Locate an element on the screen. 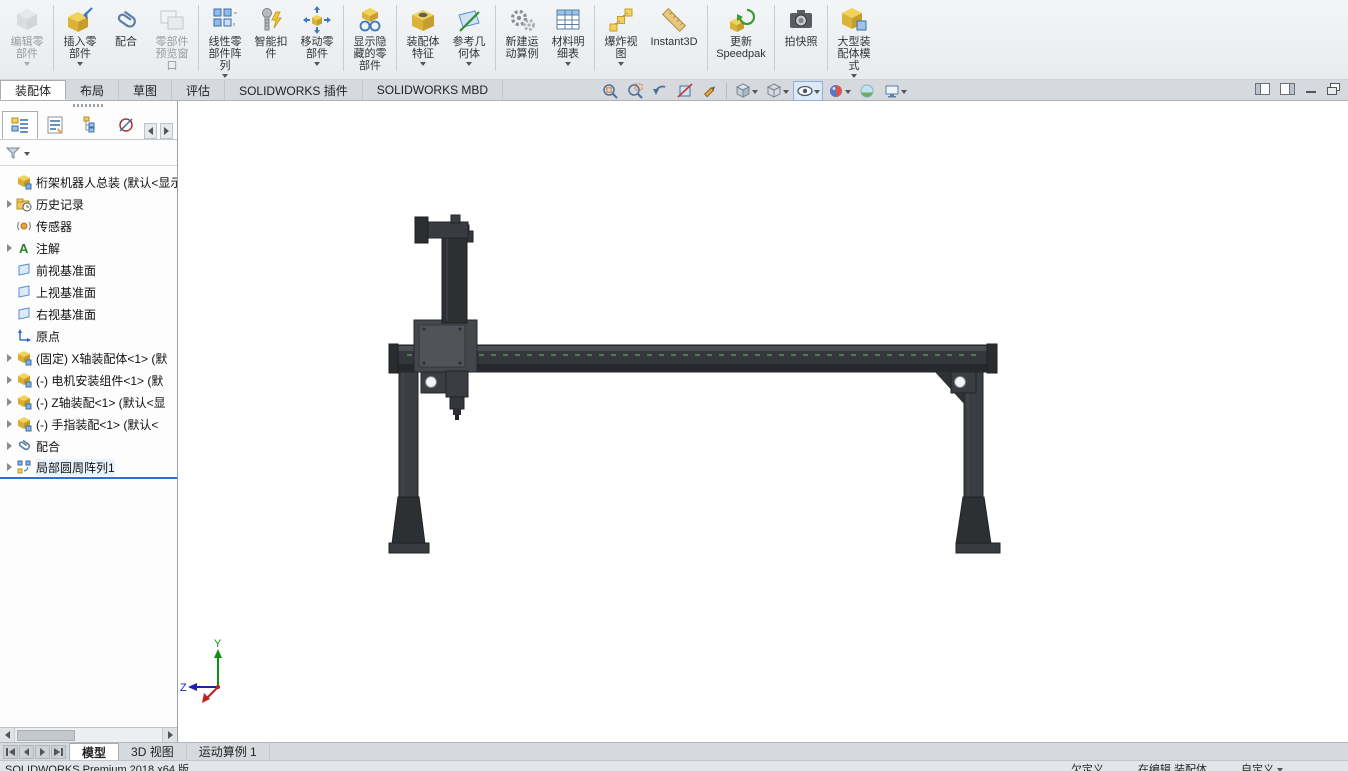 The height and width of the screenshot is (771, 1348). zoom-area-icon is located at coordinates (635, 91).